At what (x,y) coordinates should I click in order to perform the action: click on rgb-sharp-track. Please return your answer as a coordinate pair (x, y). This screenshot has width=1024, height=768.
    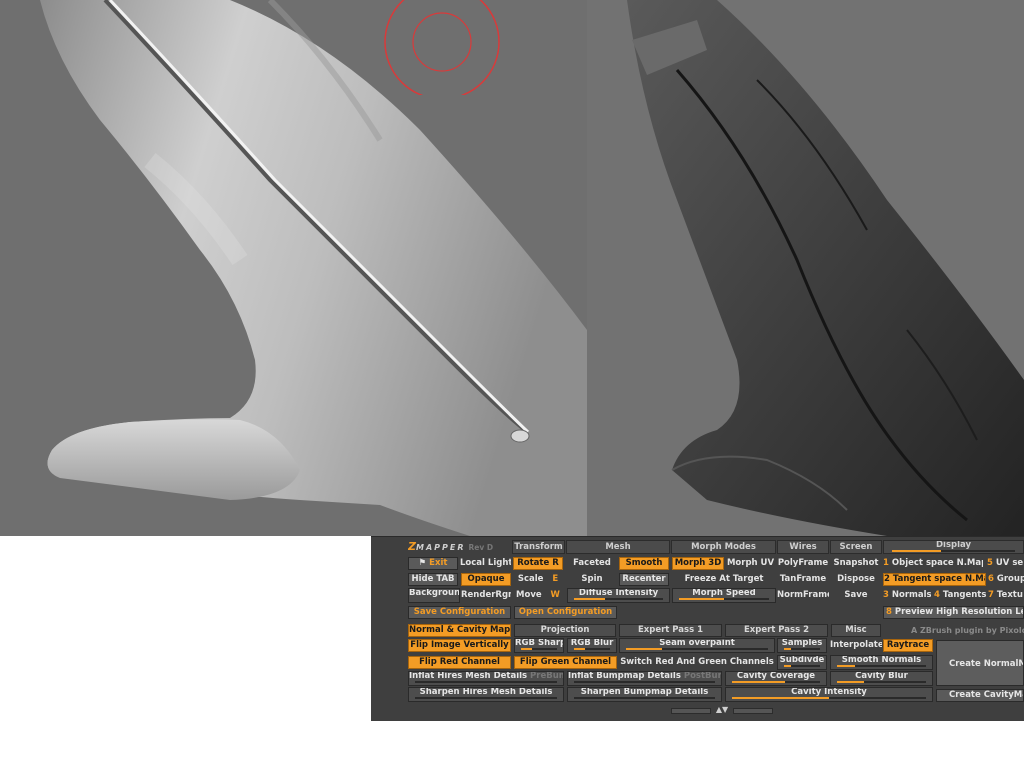
    Looking at the image, I should click on (539, 649).